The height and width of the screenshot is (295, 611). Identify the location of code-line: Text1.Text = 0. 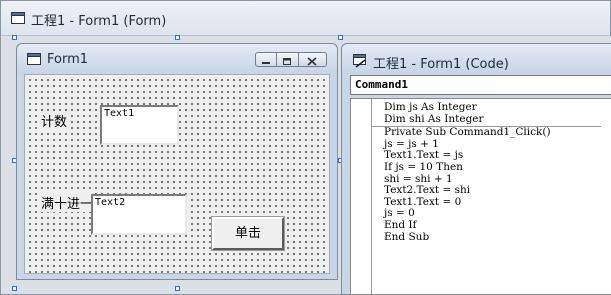
(423, 201).